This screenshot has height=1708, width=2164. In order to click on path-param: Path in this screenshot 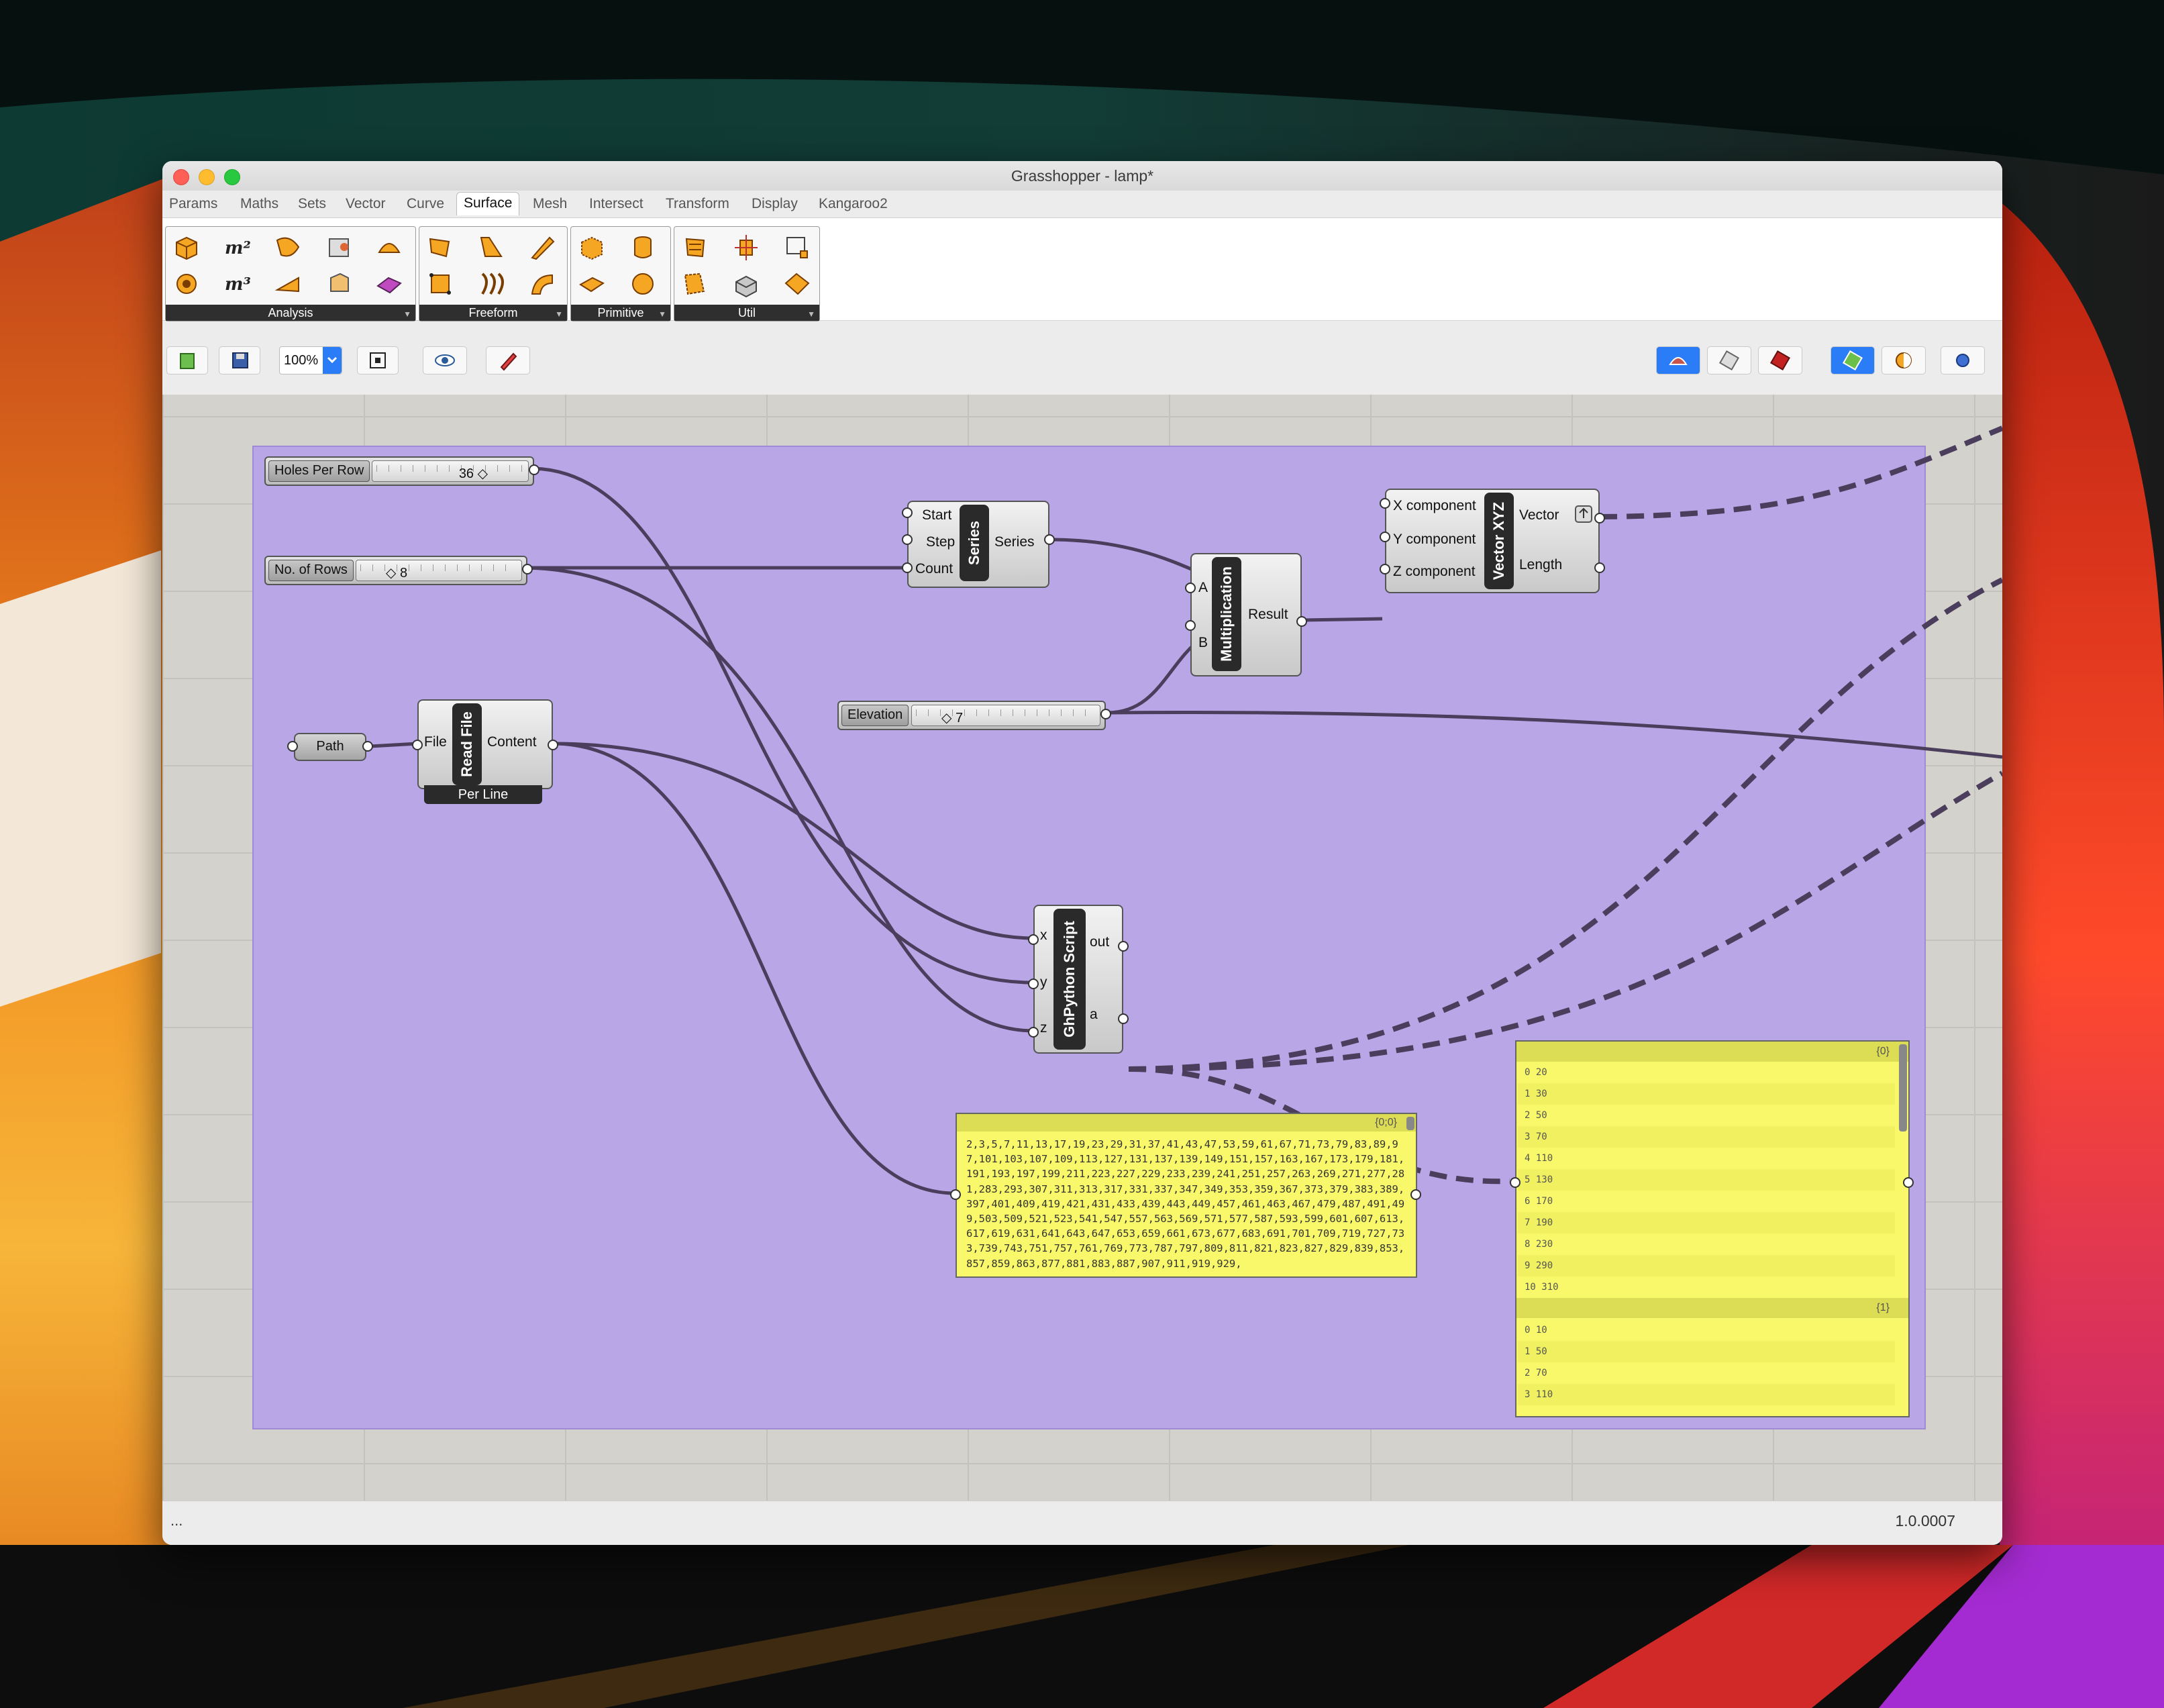, I will do `click(330, 747)`.